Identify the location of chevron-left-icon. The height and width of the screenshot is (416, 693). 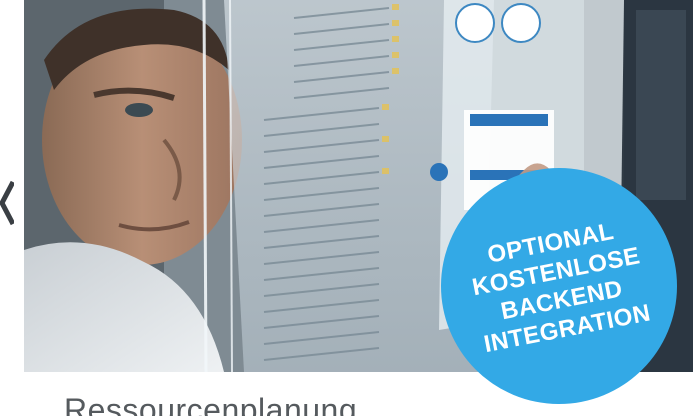
(7, 203).